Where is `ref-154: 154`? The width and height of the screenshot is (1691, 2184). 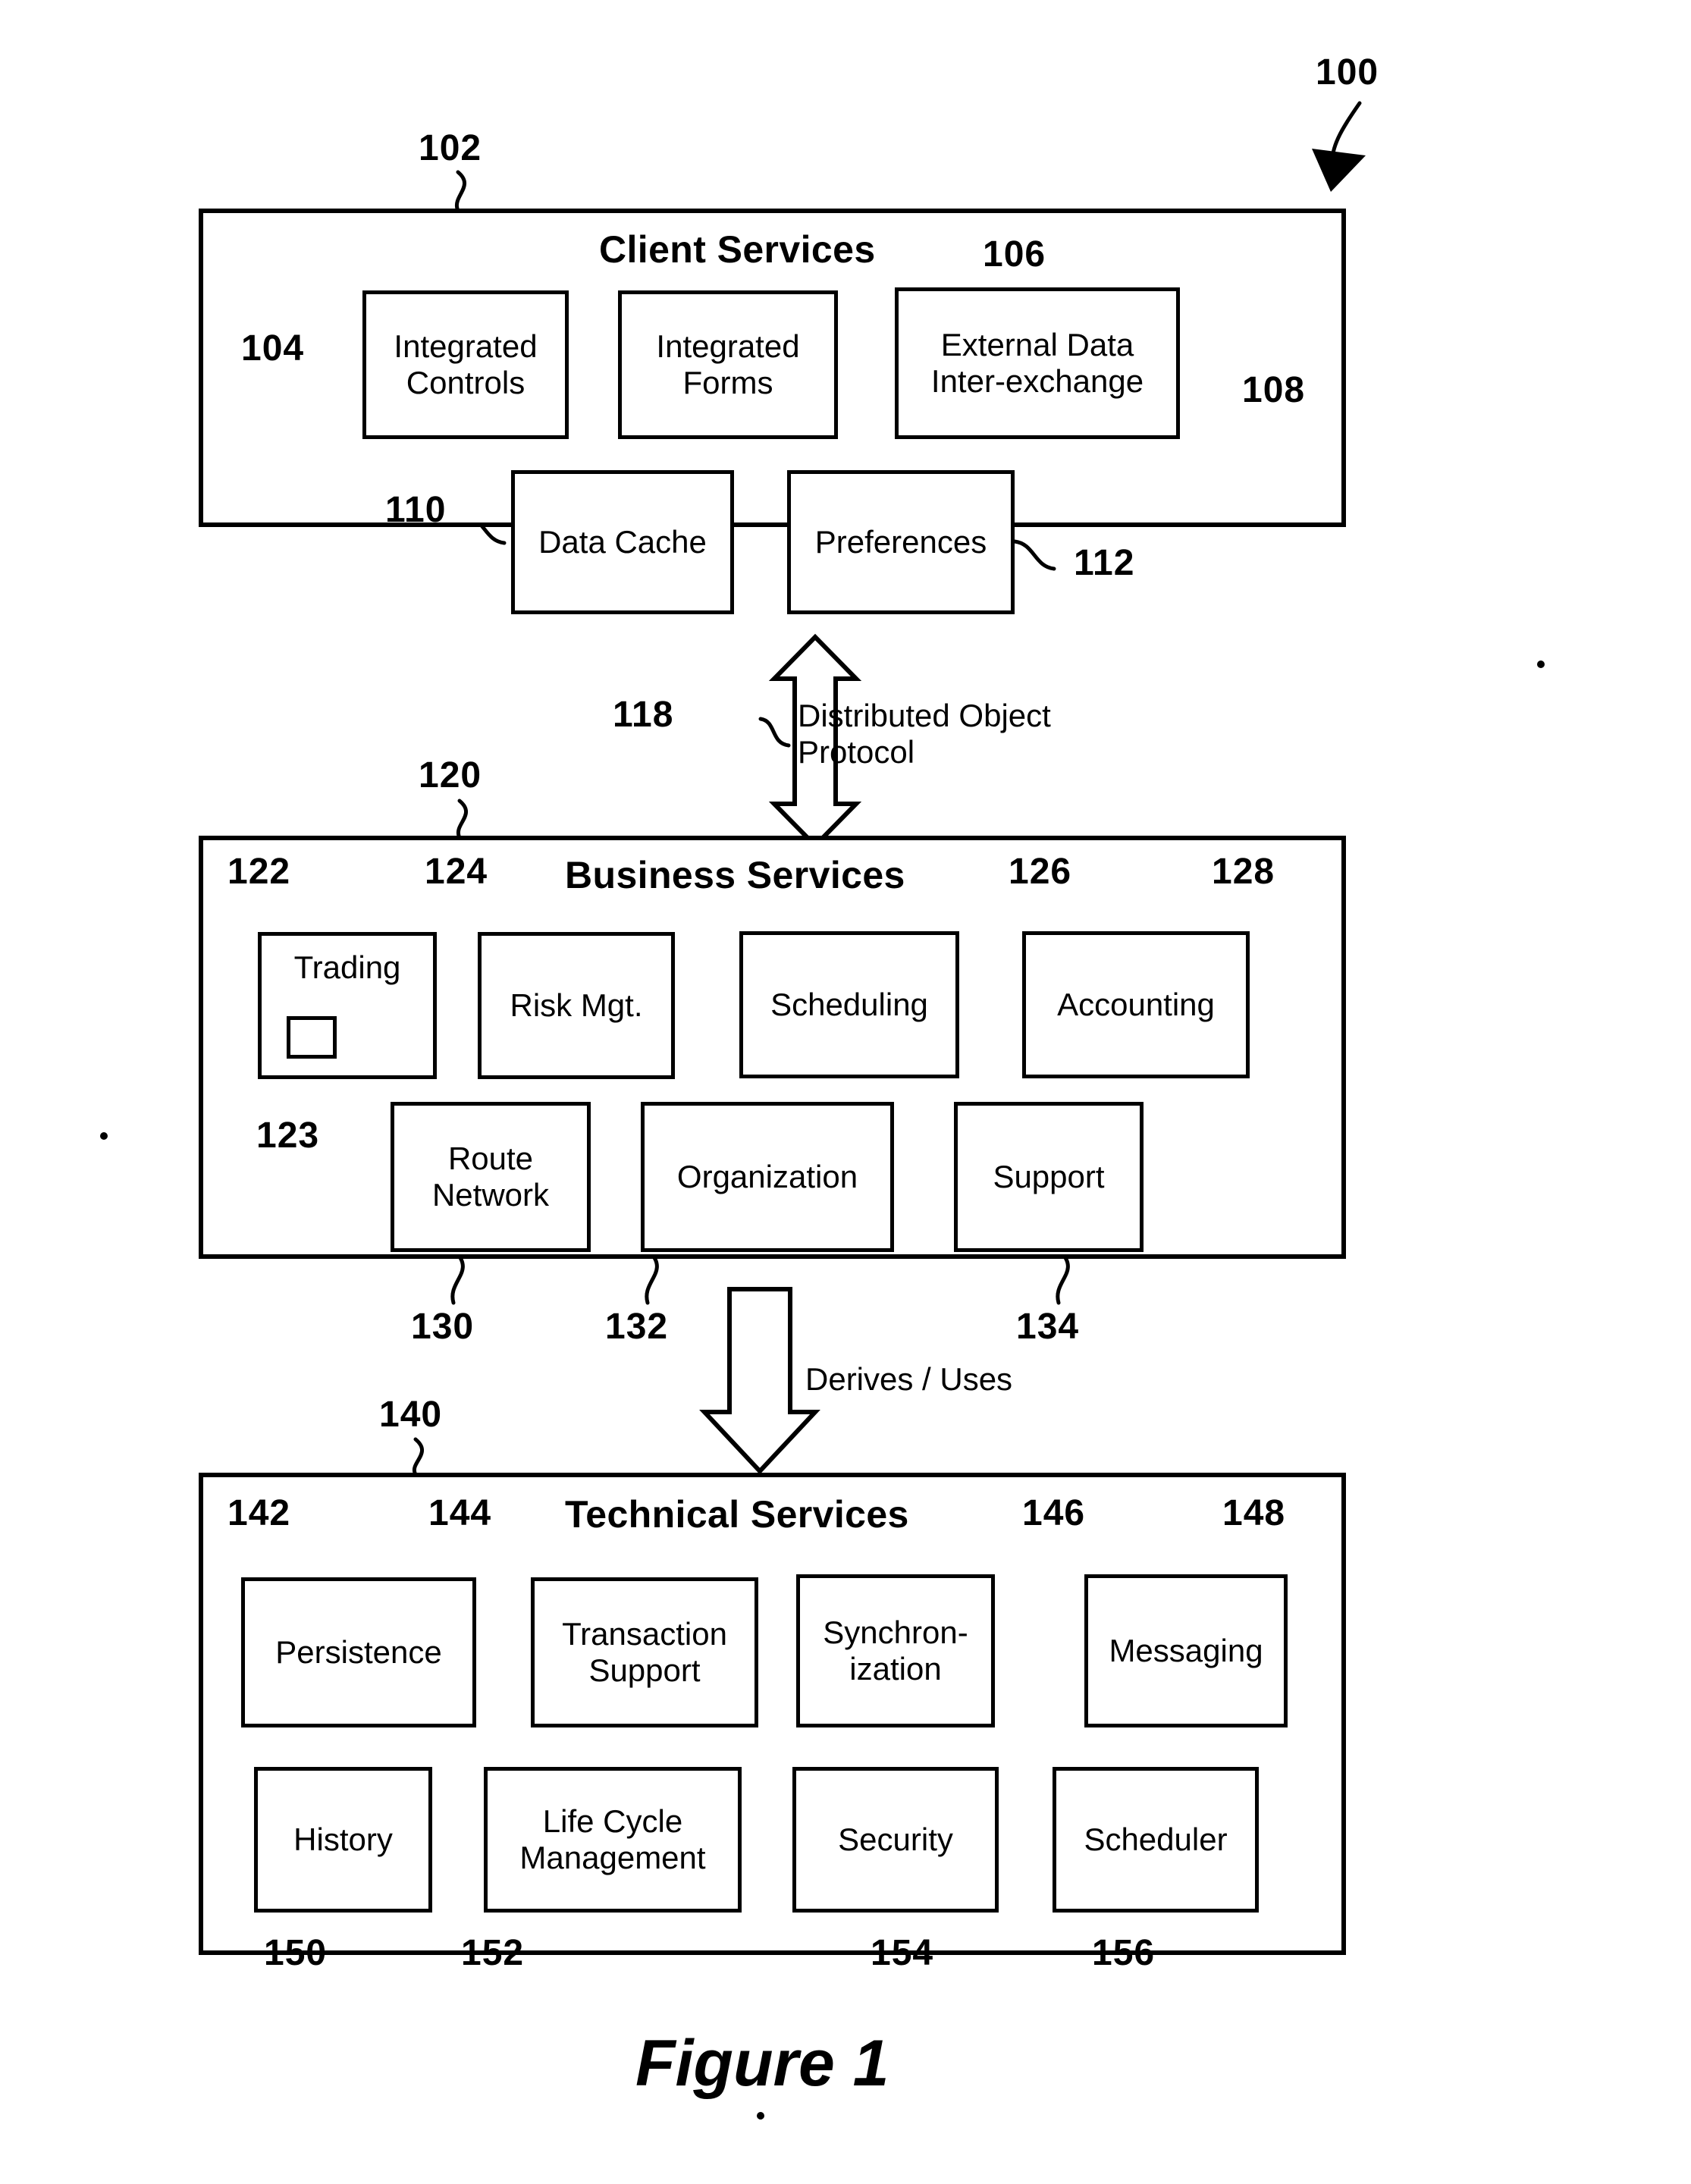
ref-154: 154 is located at coordinates (902, 1953).